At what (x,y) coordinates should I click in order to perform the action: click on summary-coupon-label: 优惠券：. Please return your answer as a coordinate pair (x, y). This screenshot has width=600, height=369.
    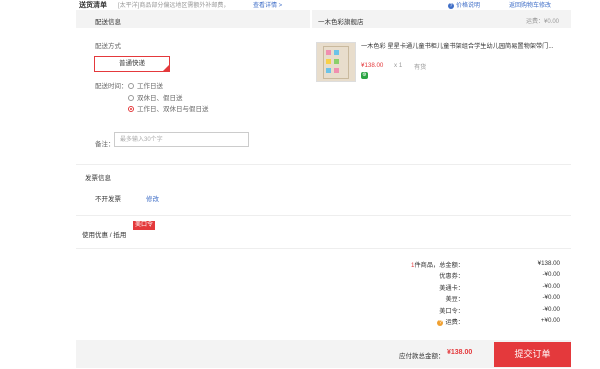
    Looking at the image, I should click on (451, 276).